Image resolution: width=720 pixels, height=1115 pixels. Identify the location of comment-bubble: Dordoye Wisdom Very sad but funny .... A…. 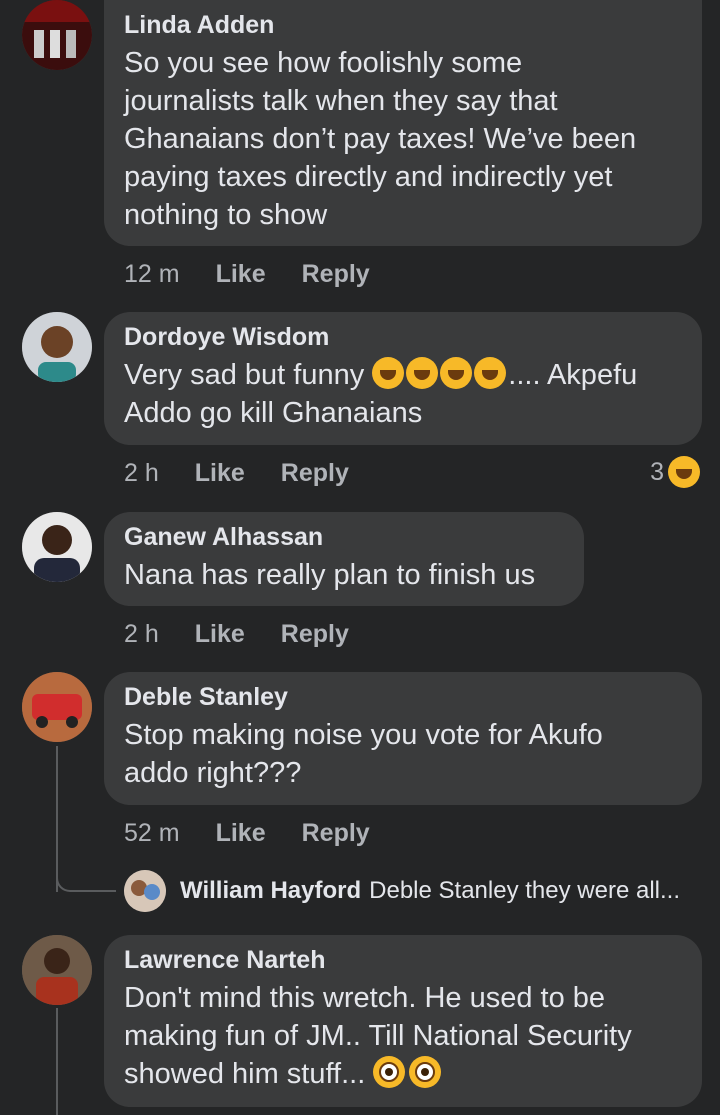
(403, 378).